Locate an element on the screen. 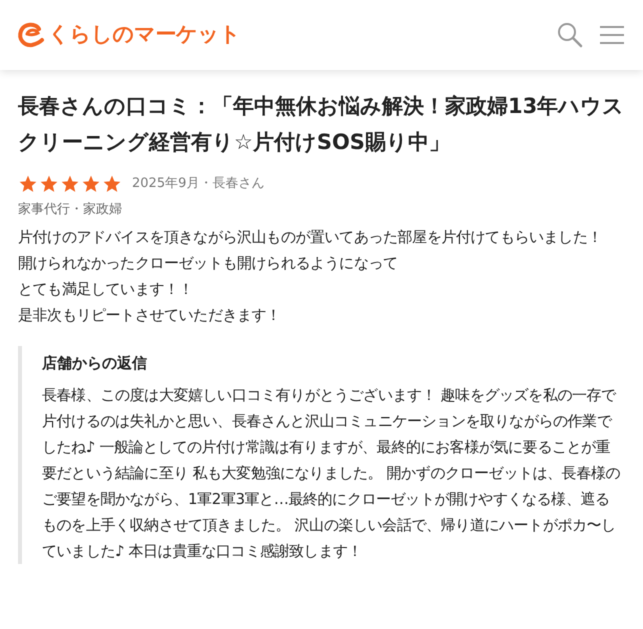  logo-text: くらしのマーケット is located at coordinates (144, 34).